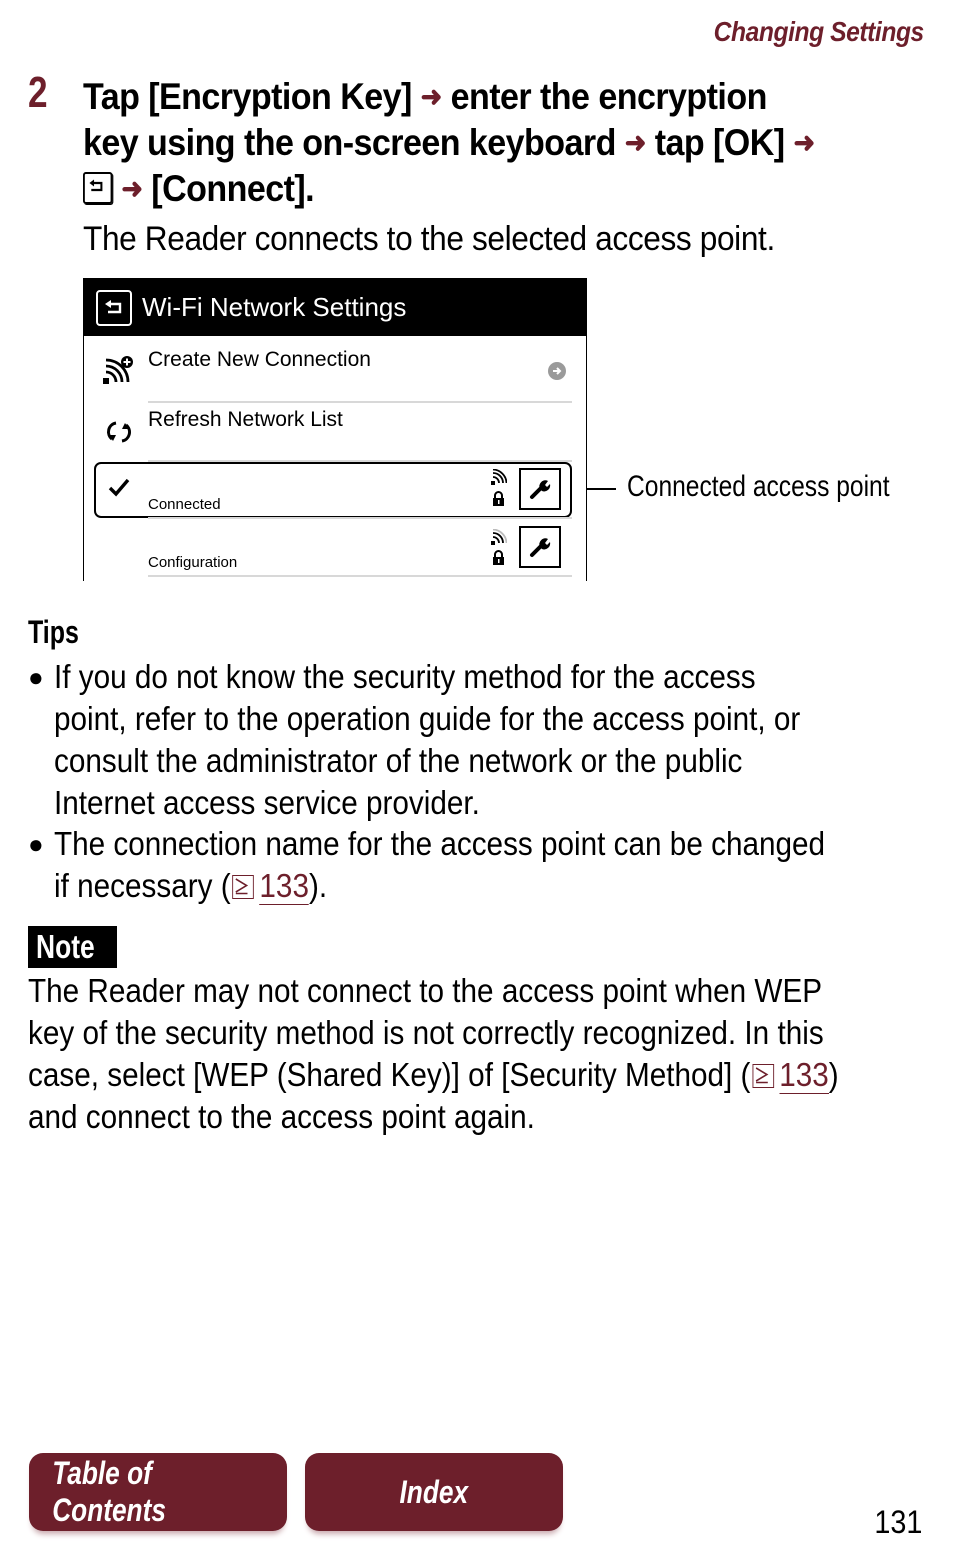 This screenshot has width=954, height=1557. I want to click on step-text-part: enter the encryption, so click(609, 96).